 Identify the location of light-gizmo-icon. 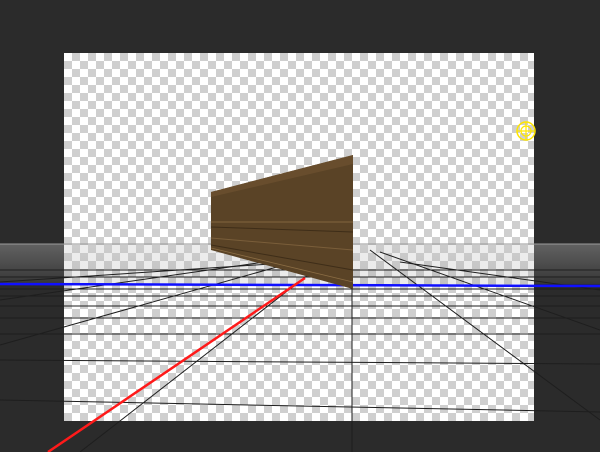
(526, 131).